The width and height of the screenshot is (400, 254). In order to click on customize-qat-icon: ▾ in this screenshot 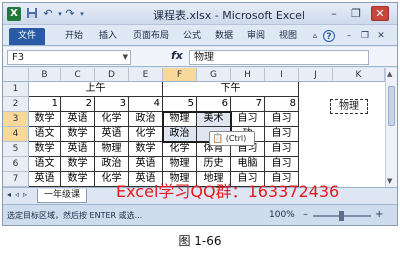, I will do `click(82, 14)`.